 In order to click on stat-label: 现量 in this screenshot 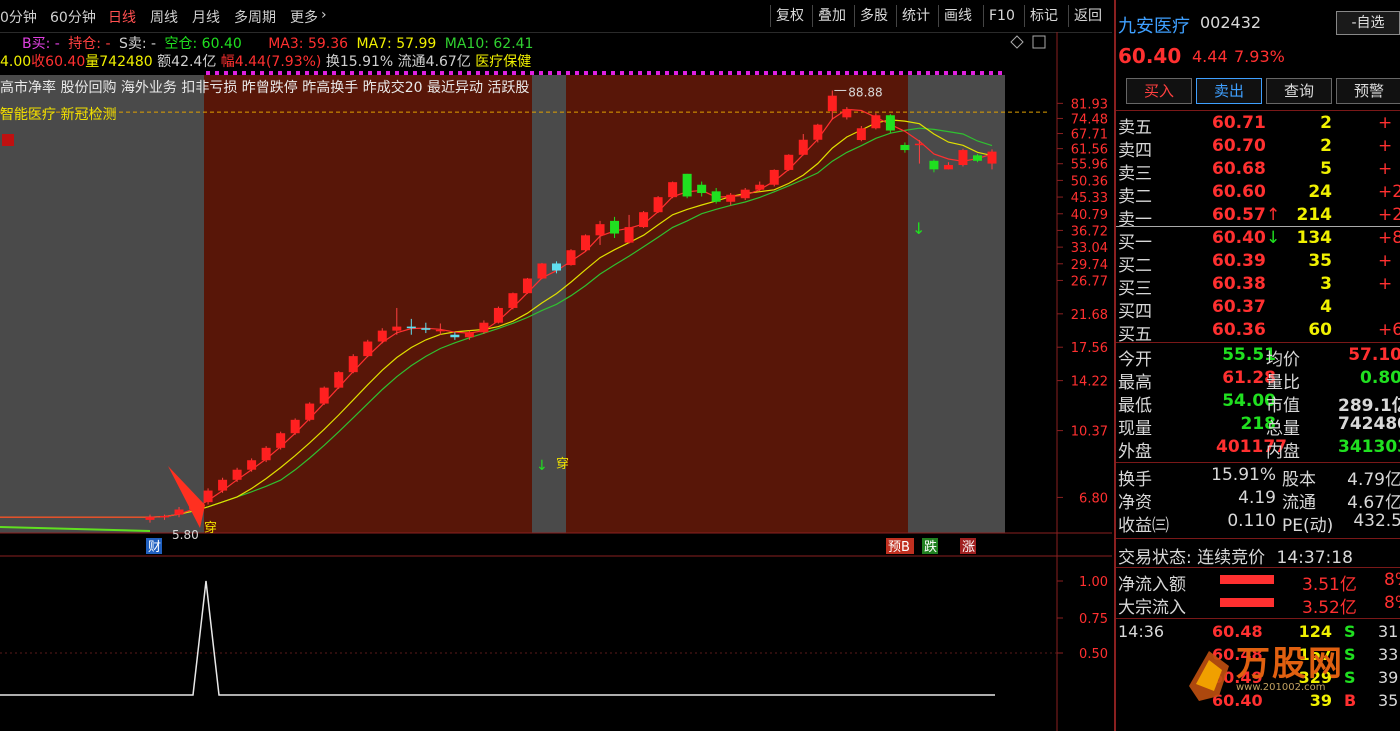, I will do `click(1135, 429)`.